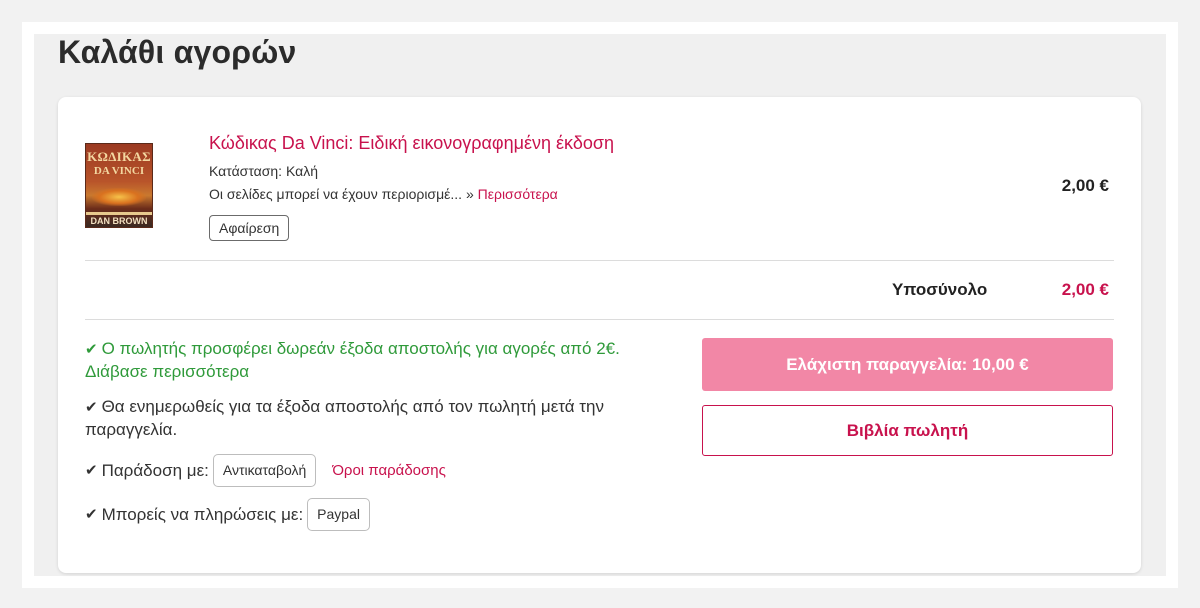 Image resolution: width=1200 pixels, height=608 pixels. What do you see at coordinates (119, 197) in the screenshot?
I see `cover-artwork` at bounding box center [119, 197].